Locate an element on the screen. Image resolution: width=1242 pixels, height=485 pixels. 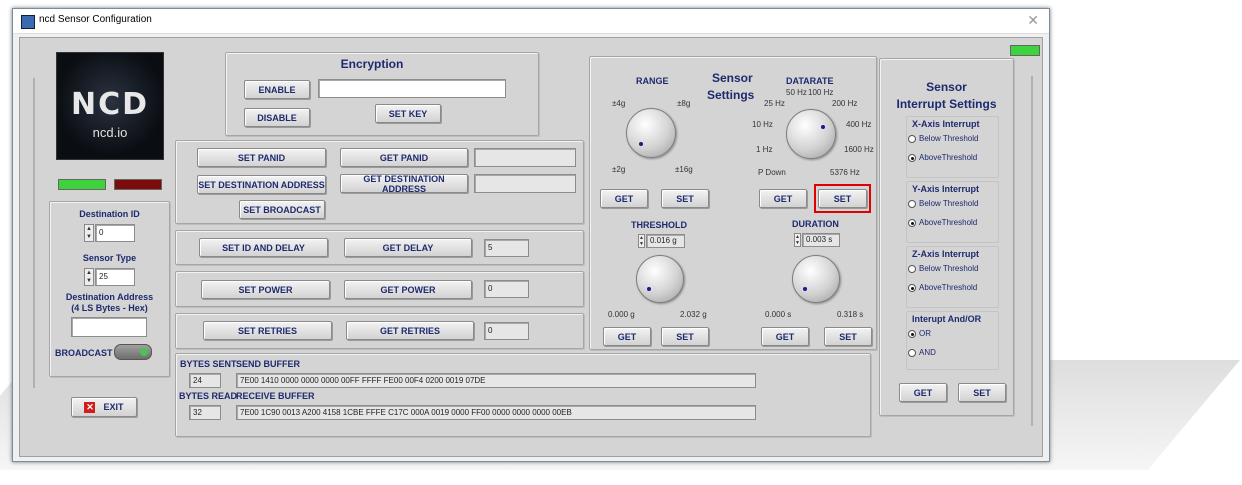
send-buffer-label: SEND BUFFER is located at coordinates (268, 364).